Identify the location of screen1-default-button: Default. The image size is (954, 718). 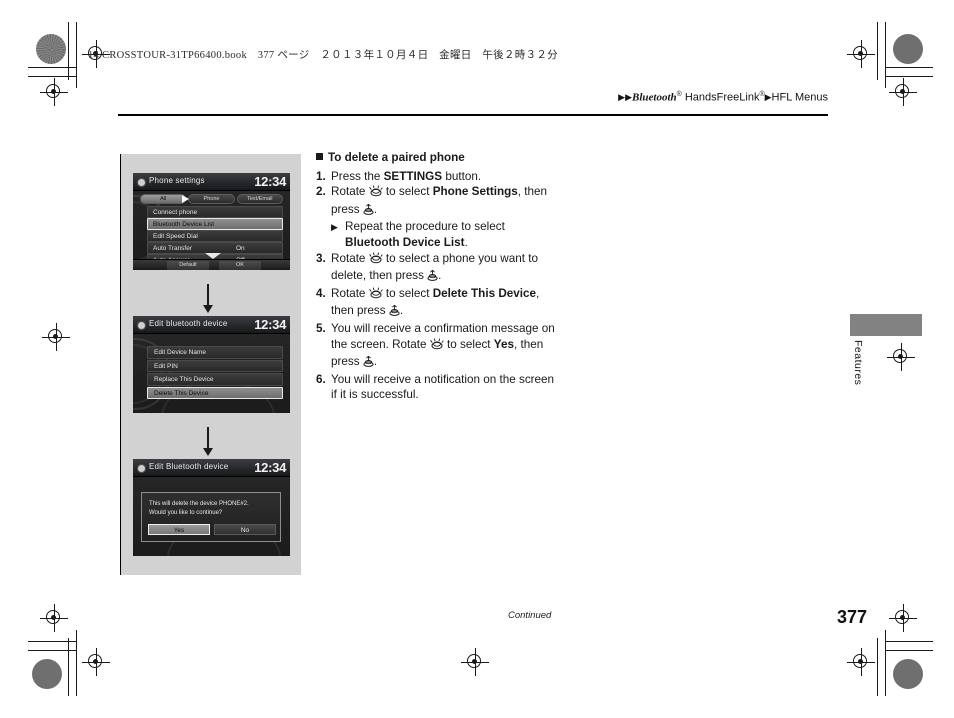
(188, 265).